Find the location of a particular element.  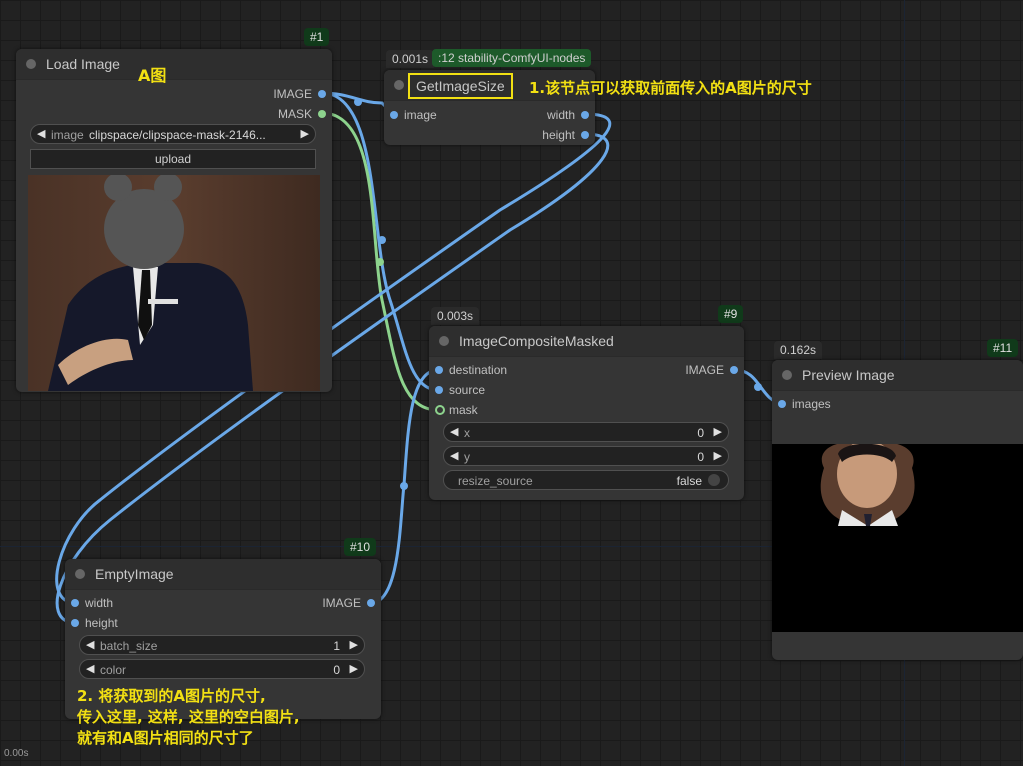

node-header: ImageCompositeMasked is located at coordinates (586, 341).